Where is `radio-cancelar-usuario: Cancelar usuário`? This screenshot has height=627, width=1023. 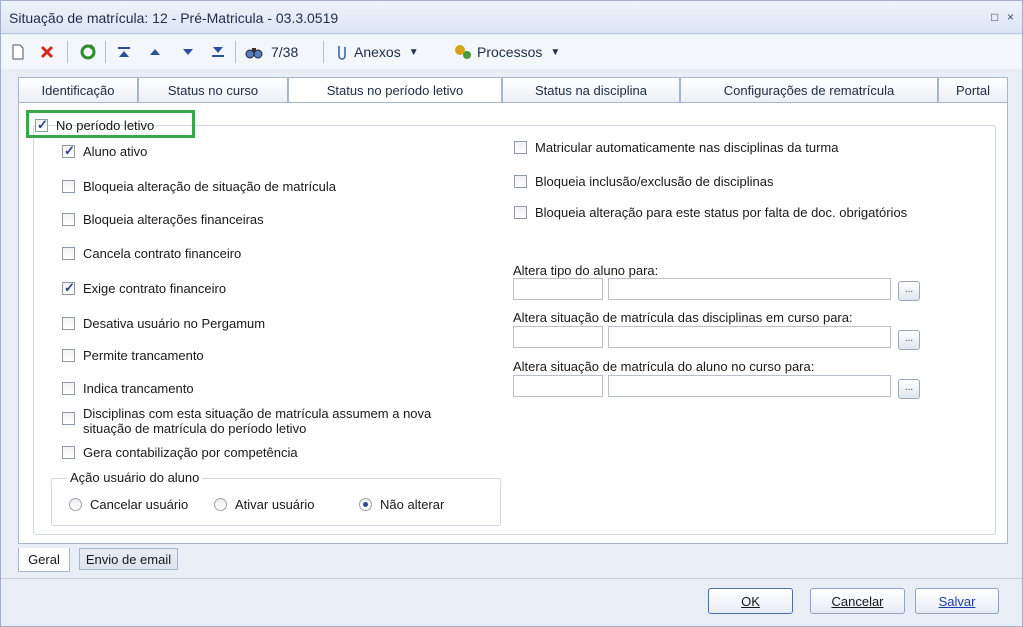
radio-cancelar-usuario: Cancelar usuário is located at coordinates (128, 504).